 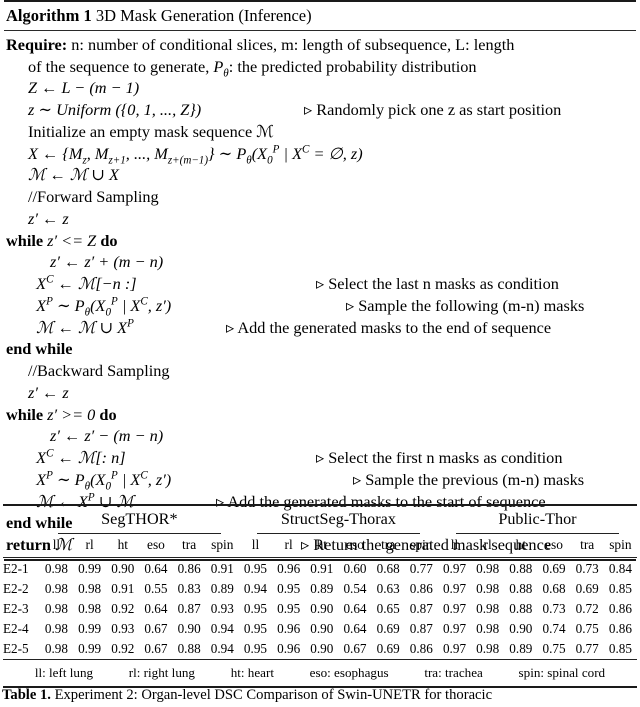 What do you see at coordinates (587, 649) in the screenshot?
I see `table-cell: 0.77` at bounding box center [587, 649].